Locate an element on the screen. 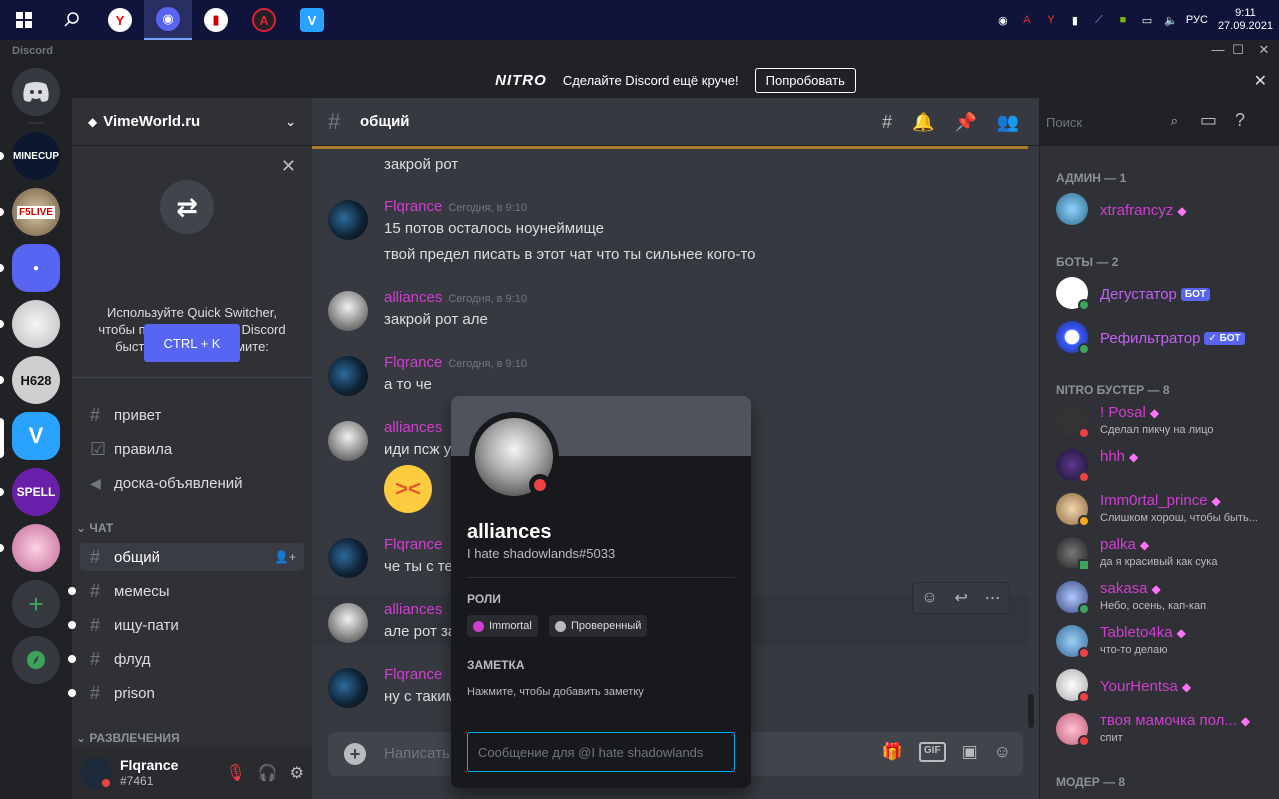 The width and height of the screenshot is (1279, 799). guild-planet: ● is located at coordinates (36, 268).